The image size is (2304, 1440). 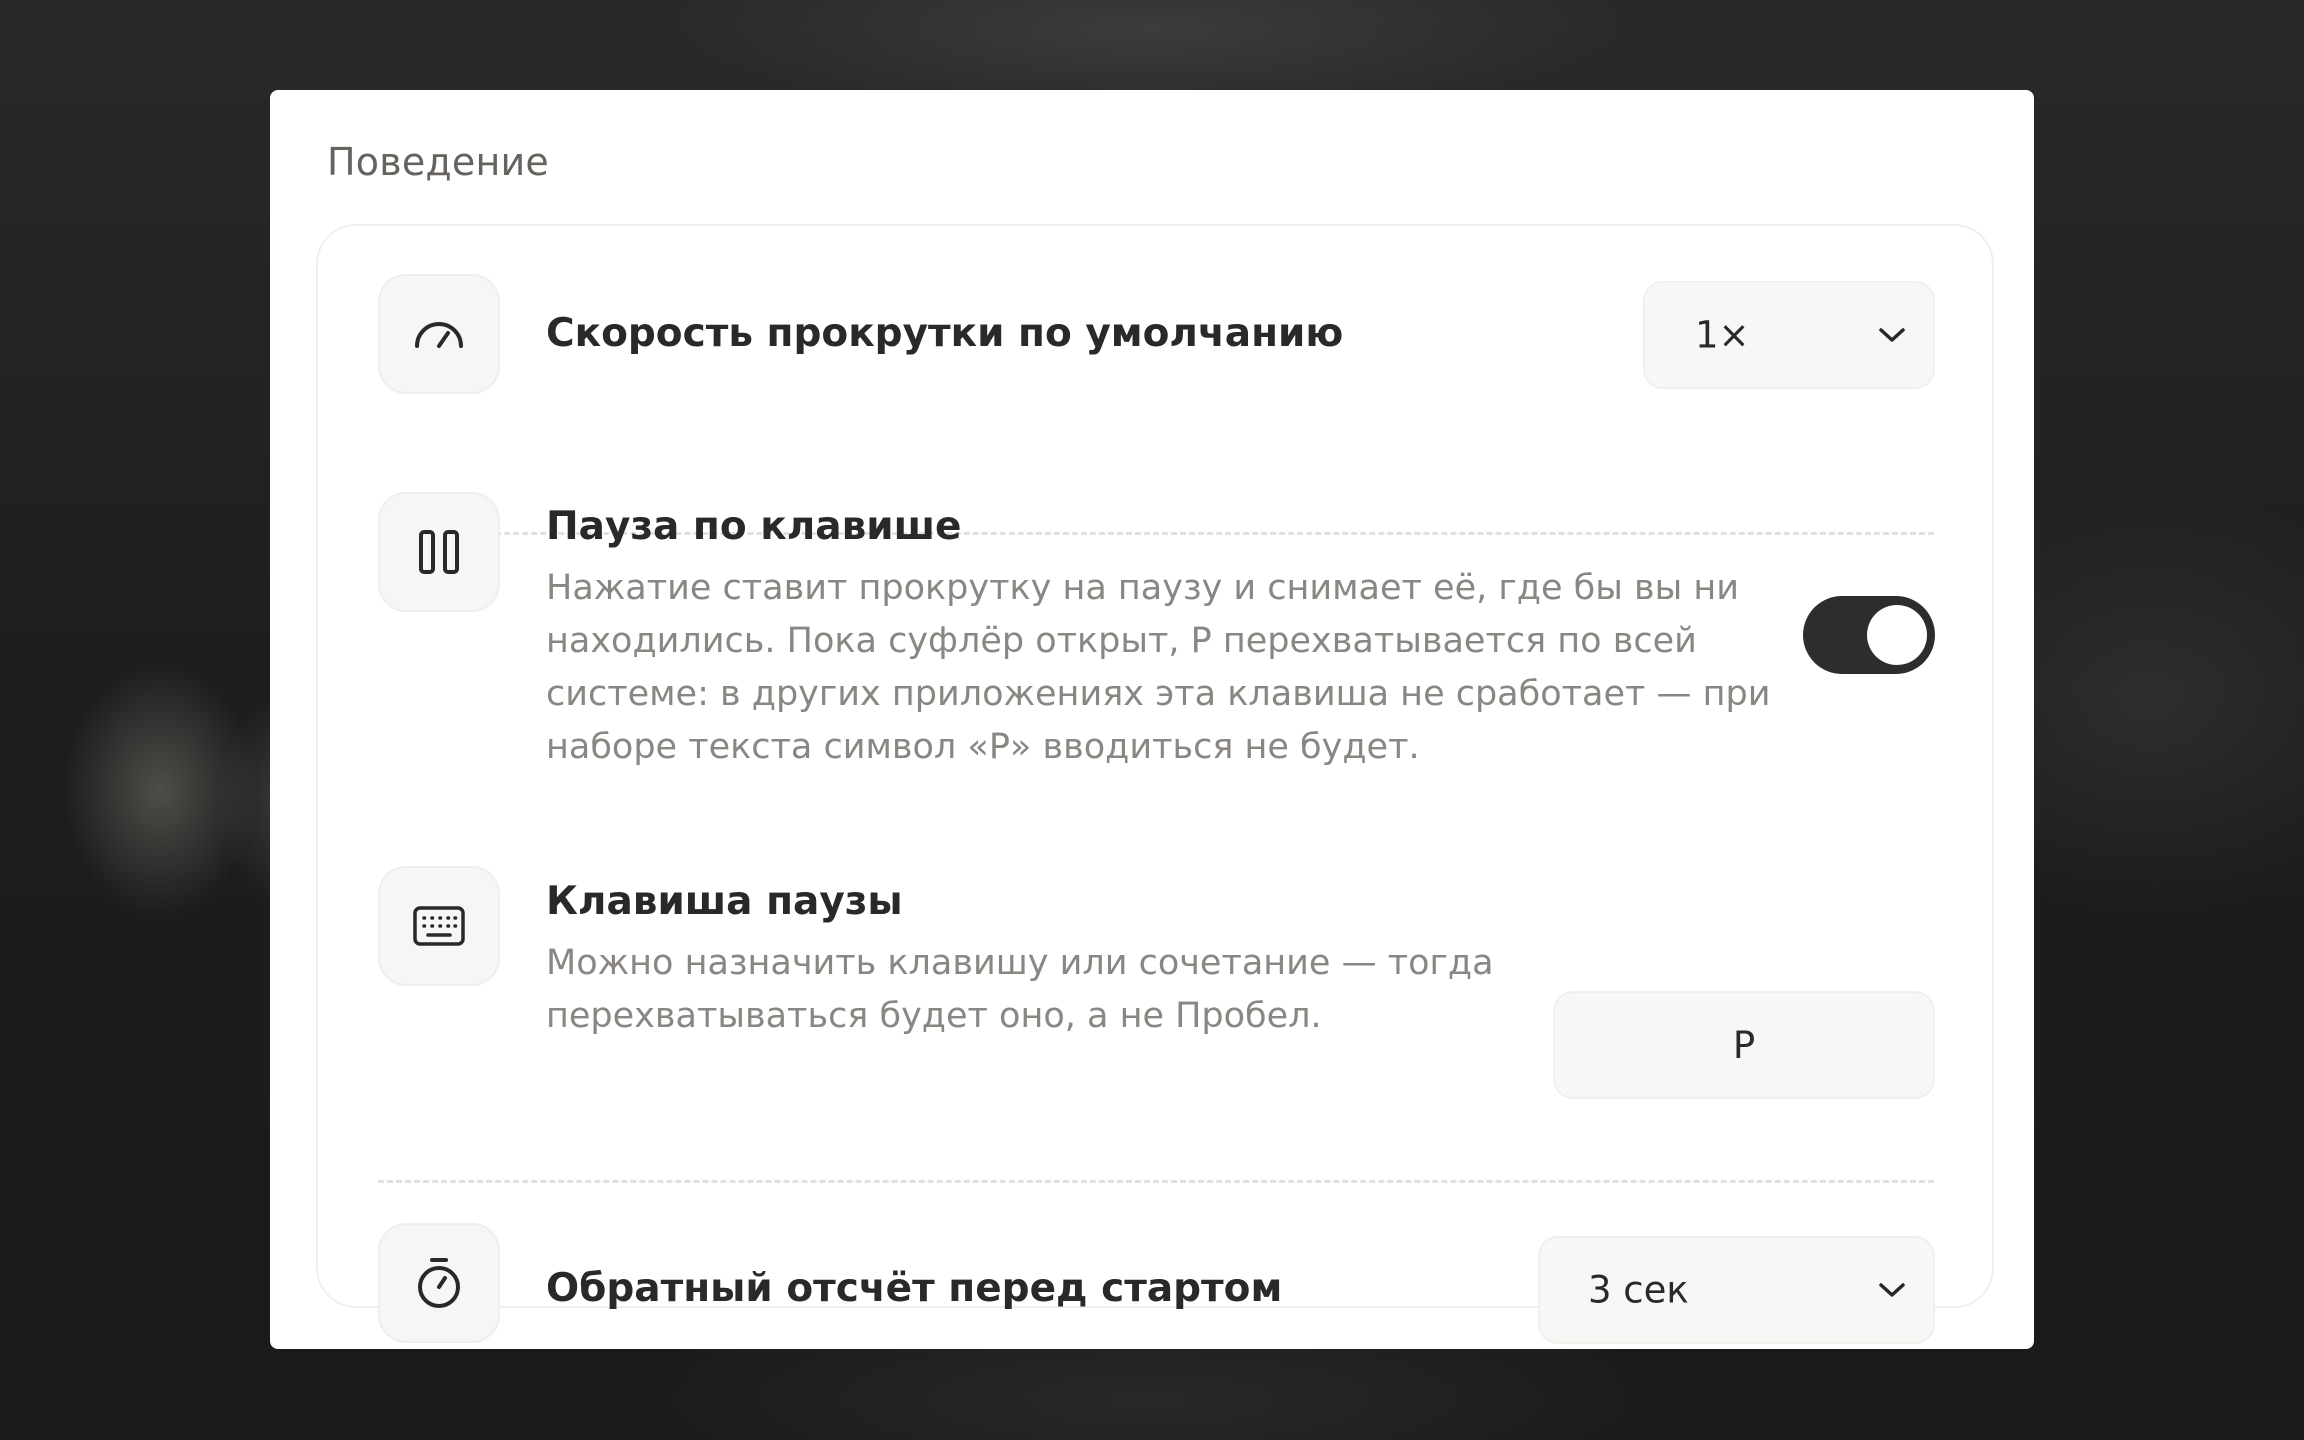 What do you see at coordinates (934, 1016) in the screenshot?
I see `description-line: перехватываться будет оно, а не Пробел.` at bounding box center [934, 1016].